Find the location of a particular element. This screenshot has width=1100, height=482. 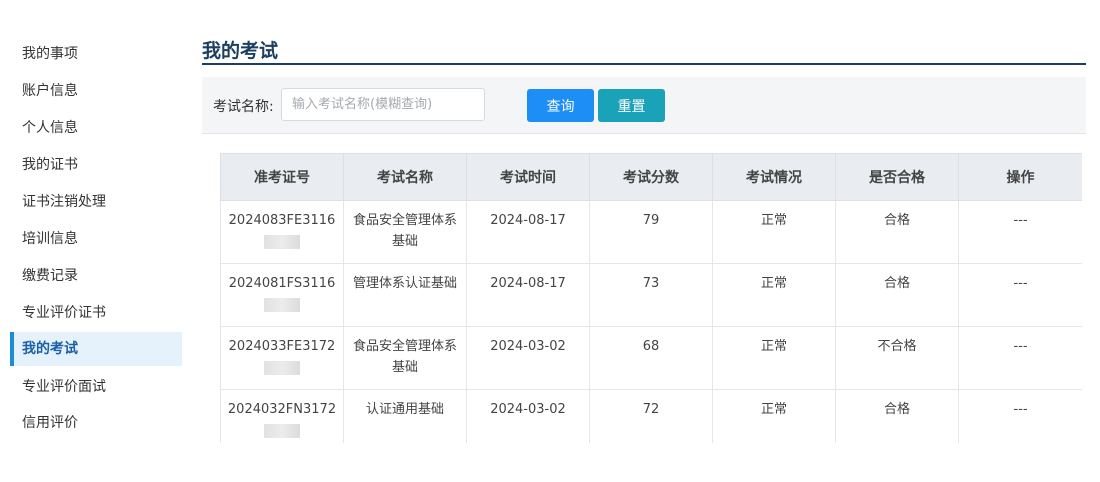

query-button: 查询 is located at coordinates (560, 105).